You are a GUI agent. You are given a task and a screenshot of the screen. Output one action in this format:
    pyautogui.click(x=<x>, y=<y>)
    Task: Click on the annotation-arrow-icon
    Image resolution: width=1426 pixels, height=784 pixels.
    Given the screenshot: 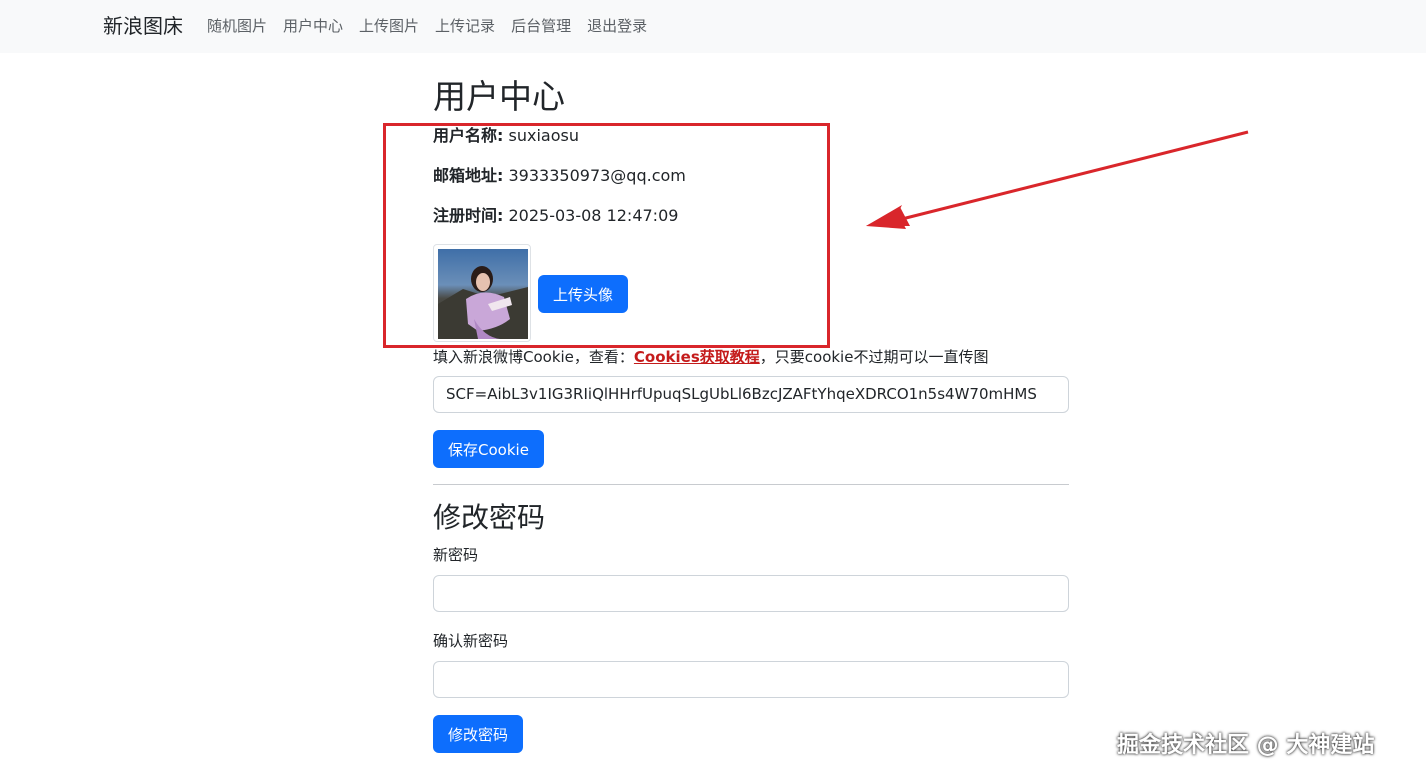 What is the action you would take?
    pyautogui.click(x=1057, y=179)
    